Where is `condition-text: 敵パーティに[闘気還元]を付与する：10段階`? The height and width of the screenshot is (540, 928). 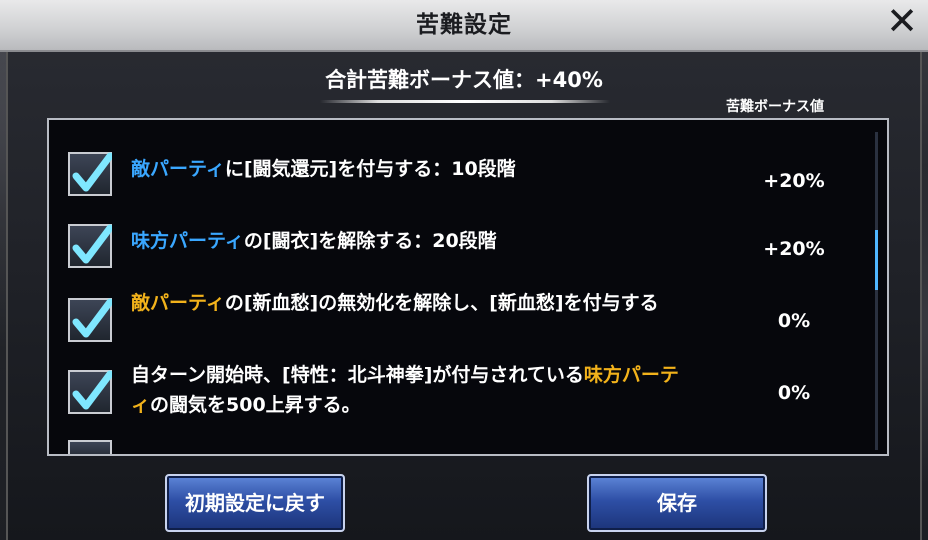
condition-text: 敵パーティに[闘気還元]を付与する：10段階 is located at coordinates (411, 169).